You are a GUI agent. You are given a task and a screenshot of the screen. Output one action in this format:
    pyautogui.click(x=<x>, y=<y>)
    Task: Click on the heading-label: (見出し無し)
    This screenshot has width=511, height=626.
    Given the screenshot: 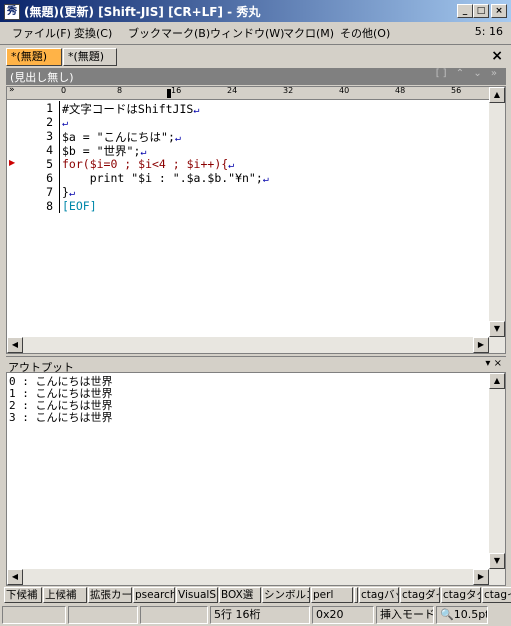 What is the action you would take?
    pyautogui.click(x=42, y=77)
    